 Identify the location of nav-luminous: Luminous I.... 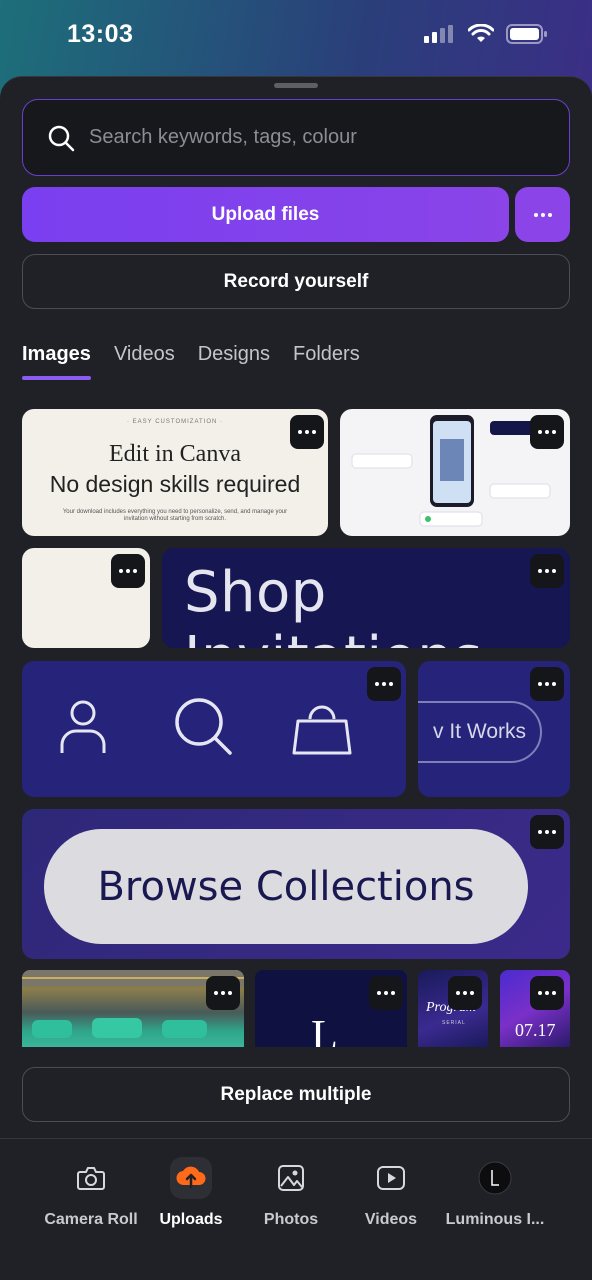
(495, 1193).